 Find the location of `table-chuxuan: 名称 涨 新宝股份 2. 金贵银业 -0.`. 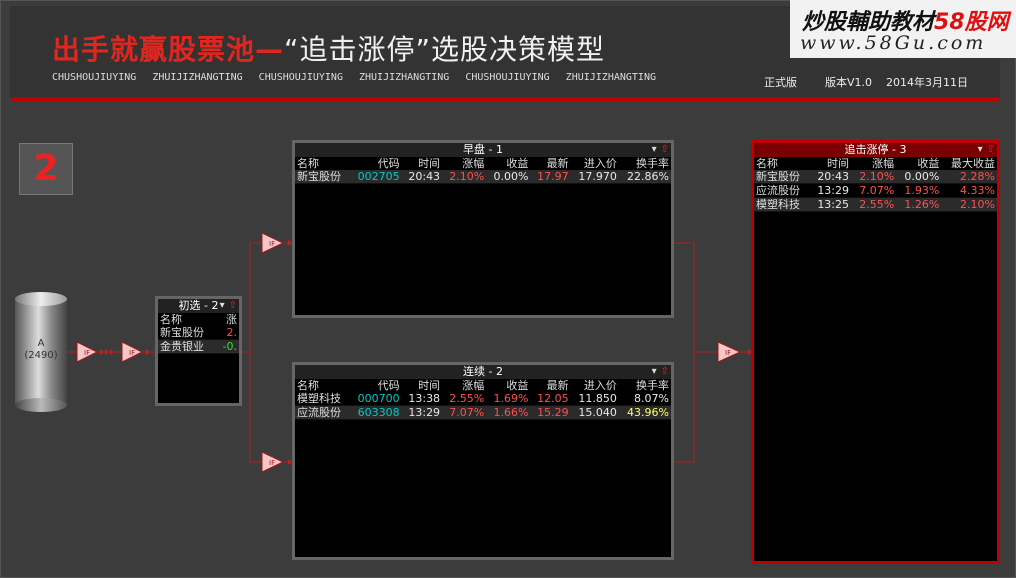

table-chuxuan: 名称 涨 新宝股份 2. 金贵银业 -0. is located at coordinates (198, 333).